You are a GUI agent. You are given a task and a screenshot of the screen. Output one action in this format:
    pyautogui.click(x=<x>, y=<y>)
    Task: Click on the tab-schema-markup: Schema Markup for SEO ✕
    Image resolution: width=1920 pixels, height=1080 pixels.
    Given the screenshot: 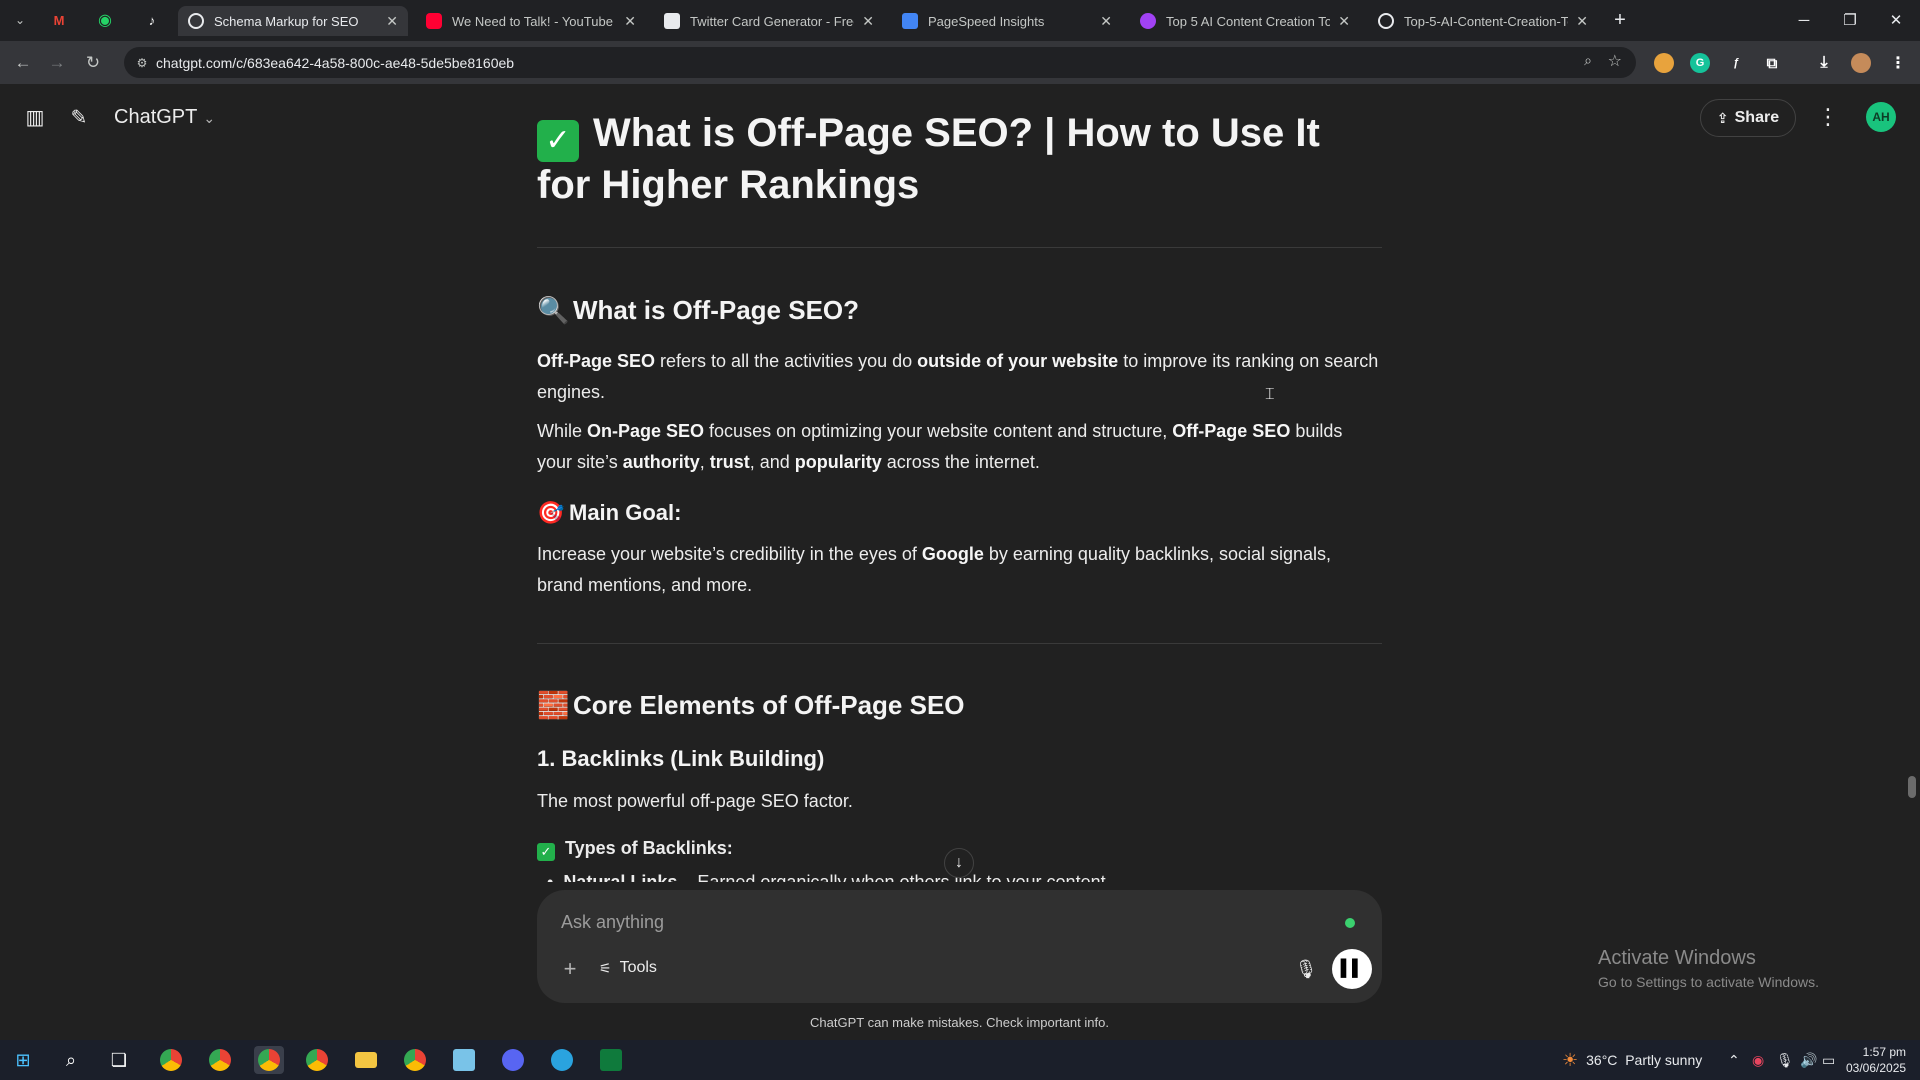 What is the action you would take?
    pyautogui.click(x=293, y=21)
    